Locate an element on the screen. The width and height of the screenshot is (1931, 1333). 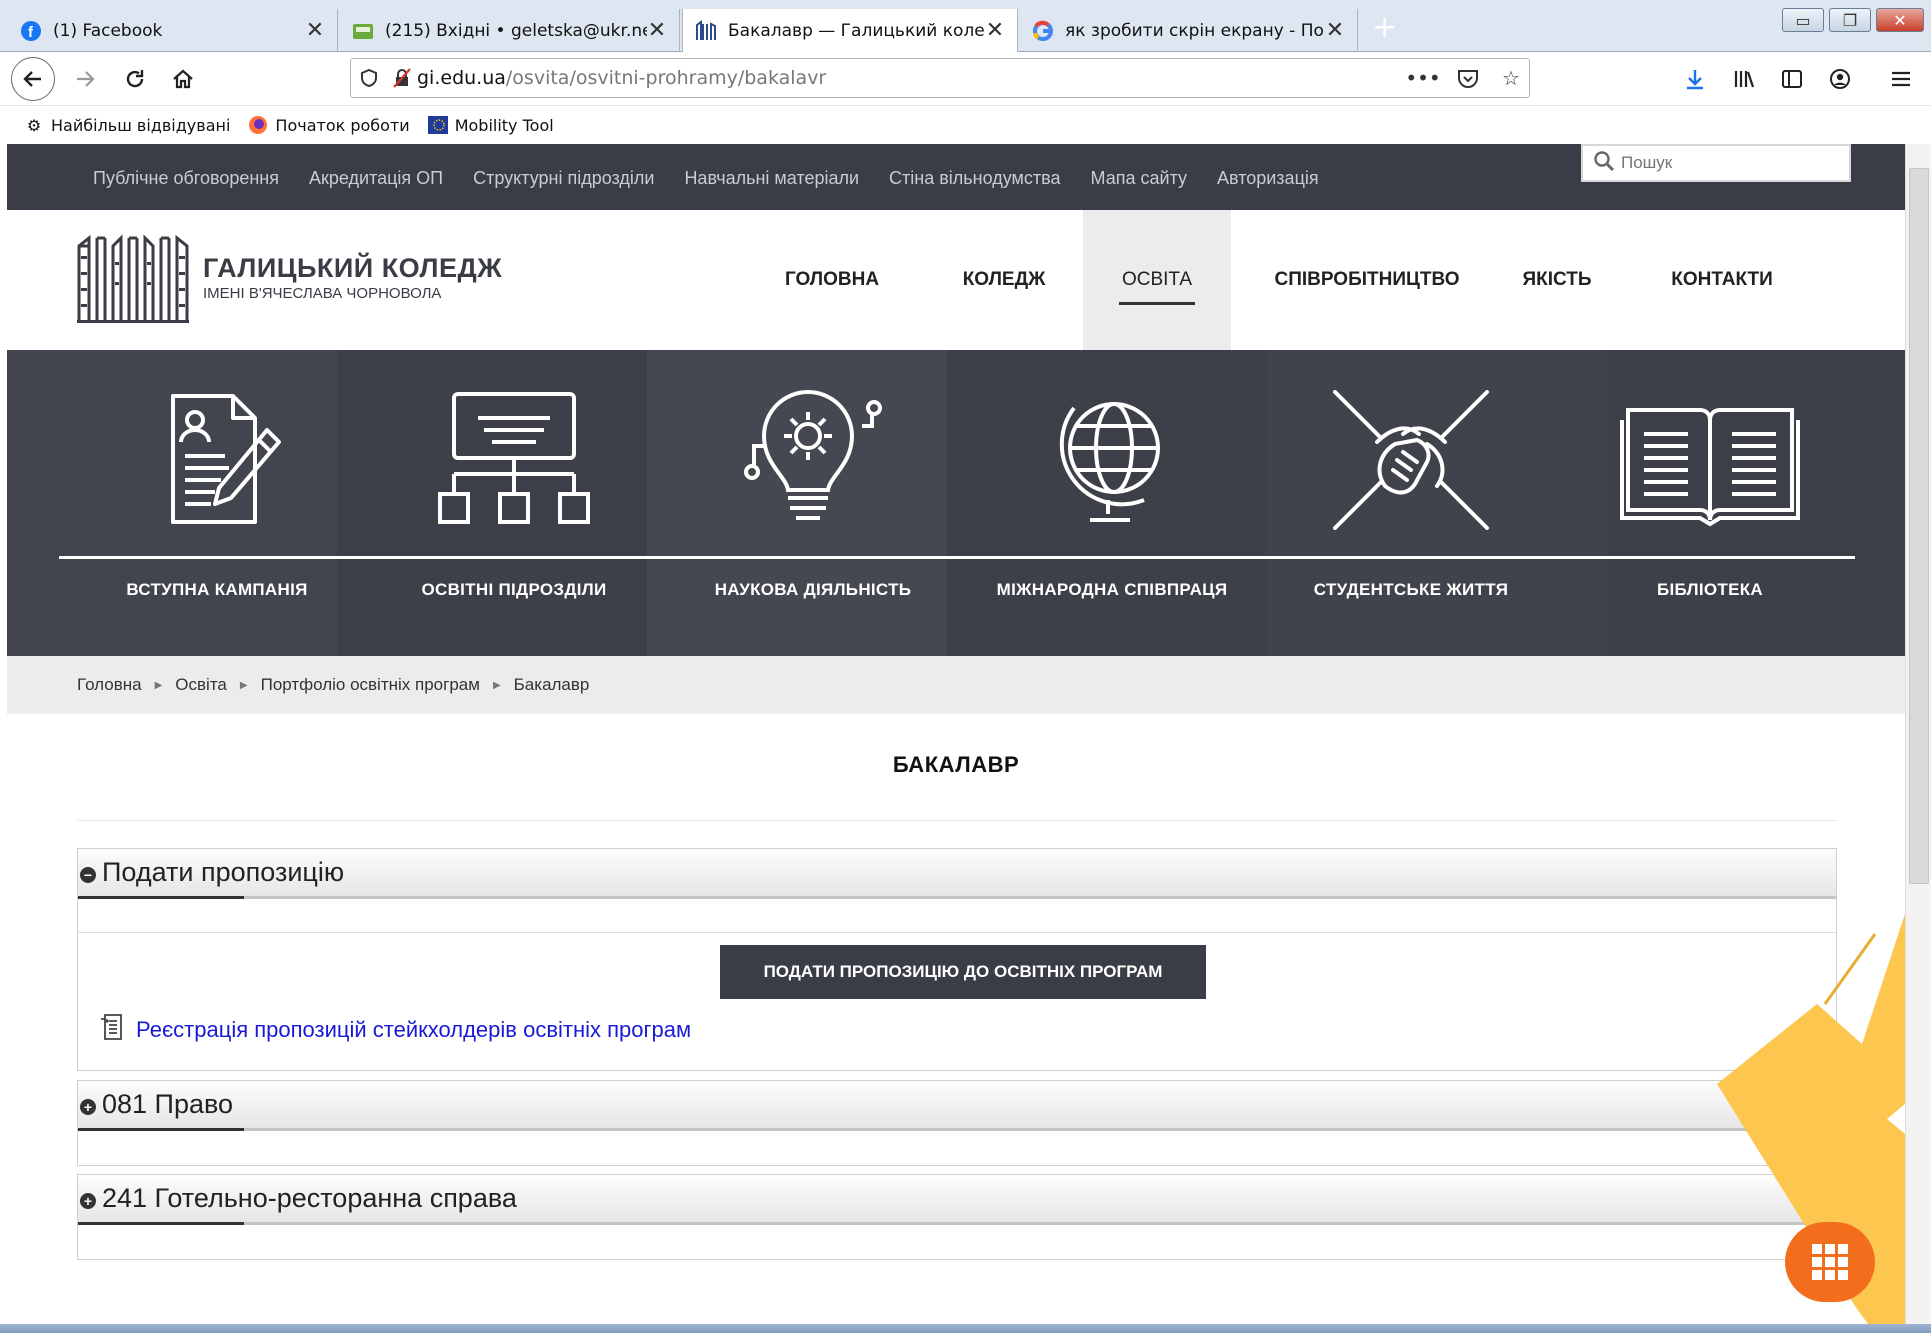
nav-home: ГОЛОВНА is located at coordinates (832, 280).